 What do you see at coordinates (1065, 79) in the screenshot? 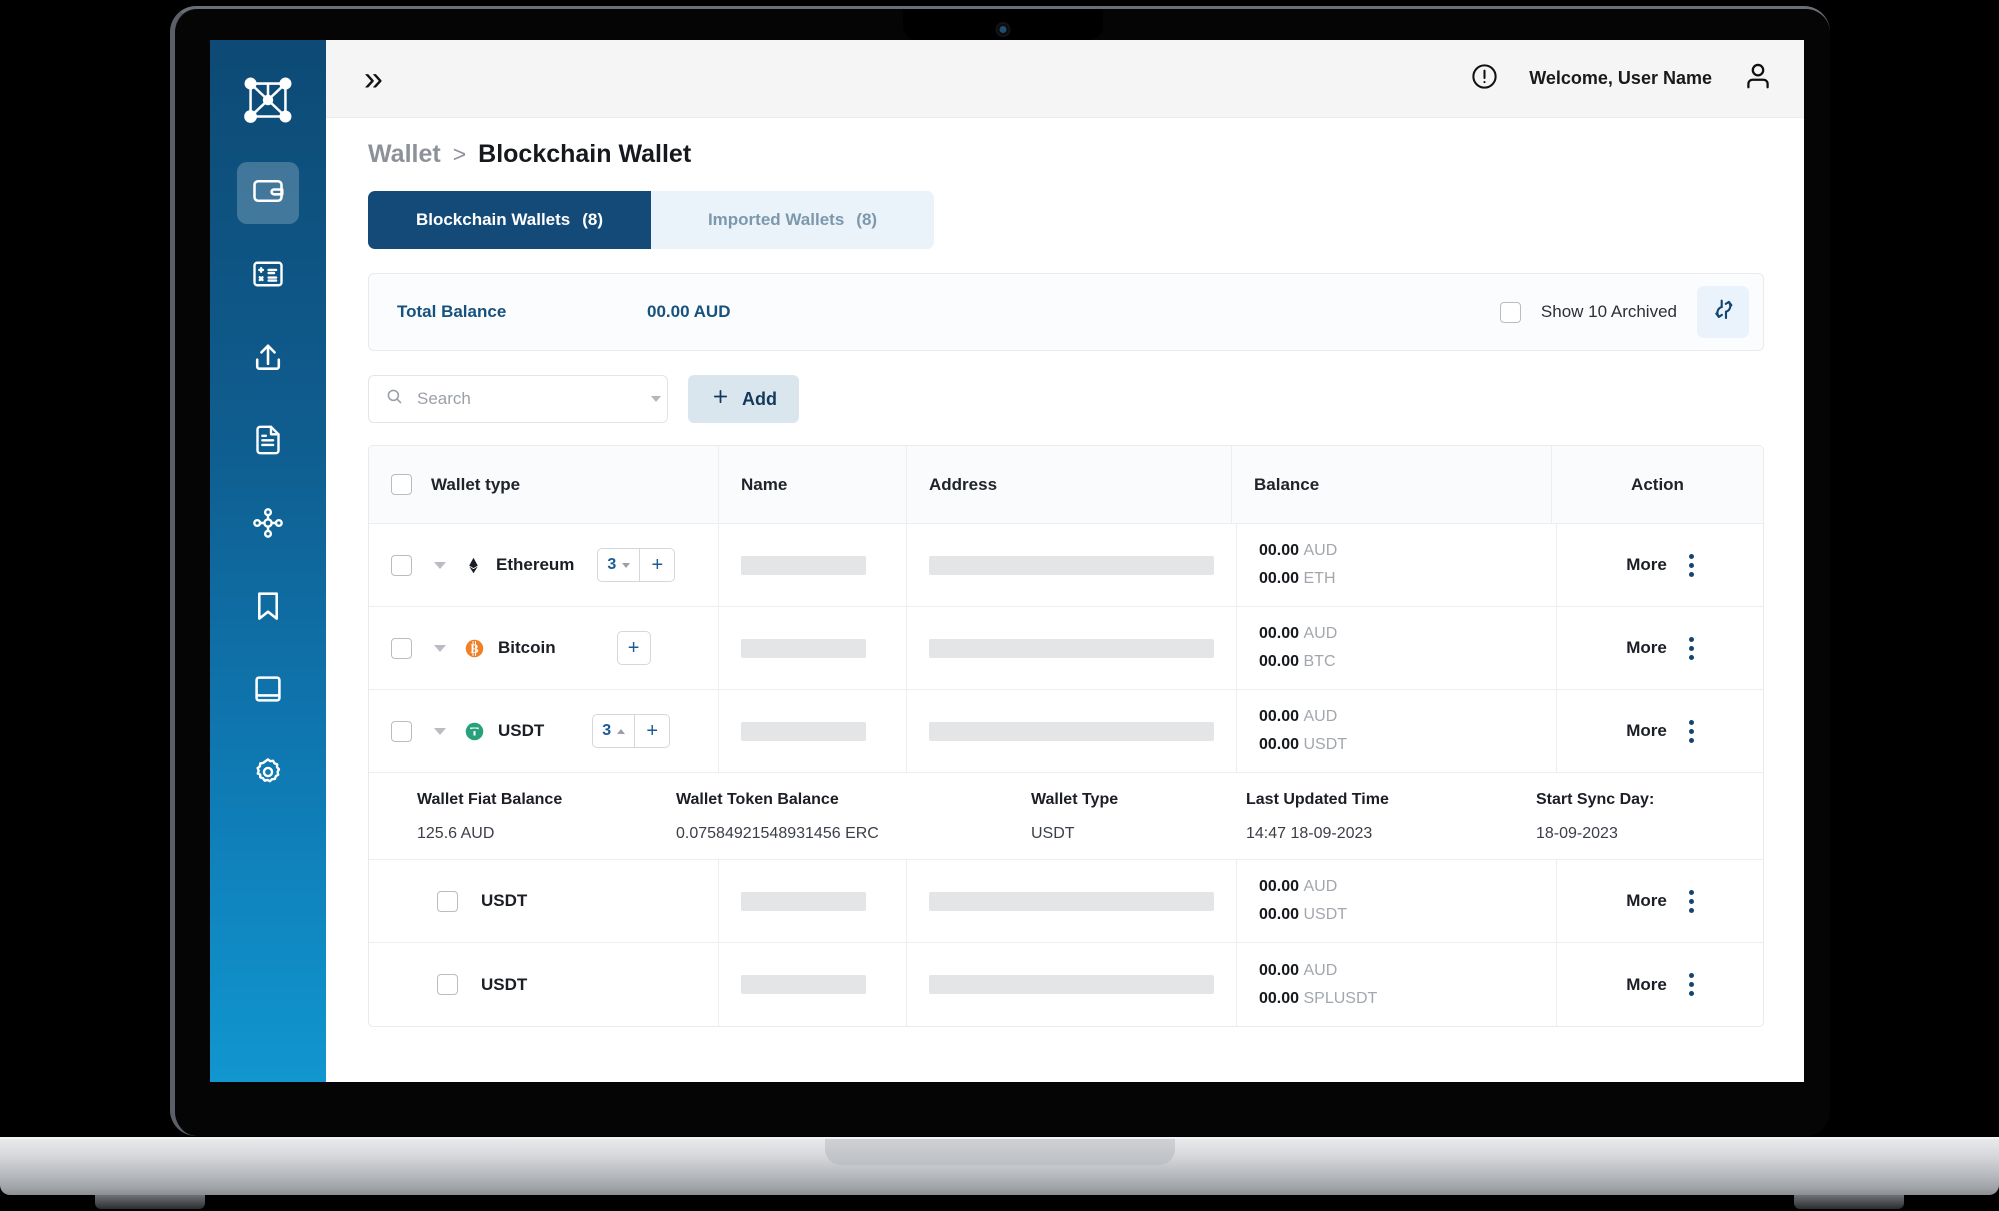
I see `top-bar: » Welcome, User Name` at bounding box center [1065, 79].